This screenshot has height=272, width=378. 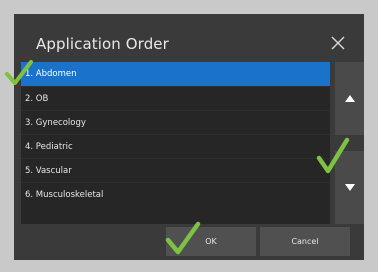 What do you see at coordinates (338, 43) in the screenshot?
I see `close-icon` at bounding box center [338, 43].